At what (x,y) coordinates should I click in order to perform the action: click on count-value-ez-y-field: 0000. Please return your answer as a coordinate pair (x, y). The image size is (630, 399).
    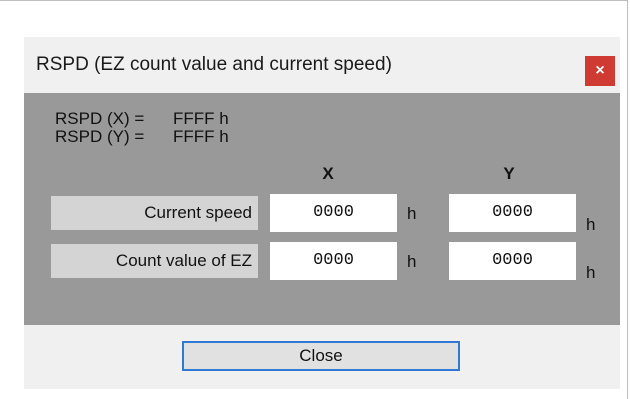
    Looking at the image, I should click on (512, 261).